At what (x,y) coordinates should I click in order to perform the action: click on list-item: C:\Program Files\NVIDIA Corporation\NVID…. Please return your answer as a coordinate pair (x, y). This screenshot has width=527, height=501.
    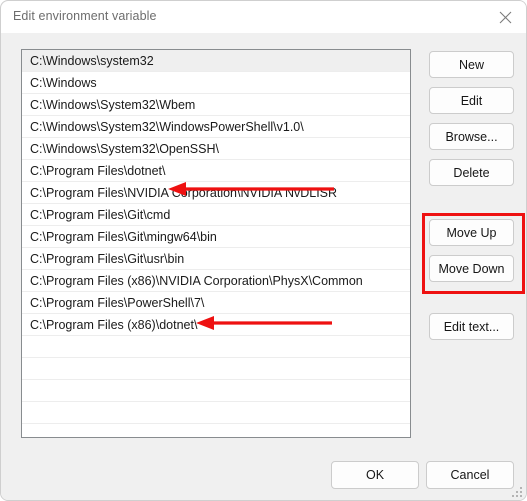
    Looking at the image, I should click on (216, 193).